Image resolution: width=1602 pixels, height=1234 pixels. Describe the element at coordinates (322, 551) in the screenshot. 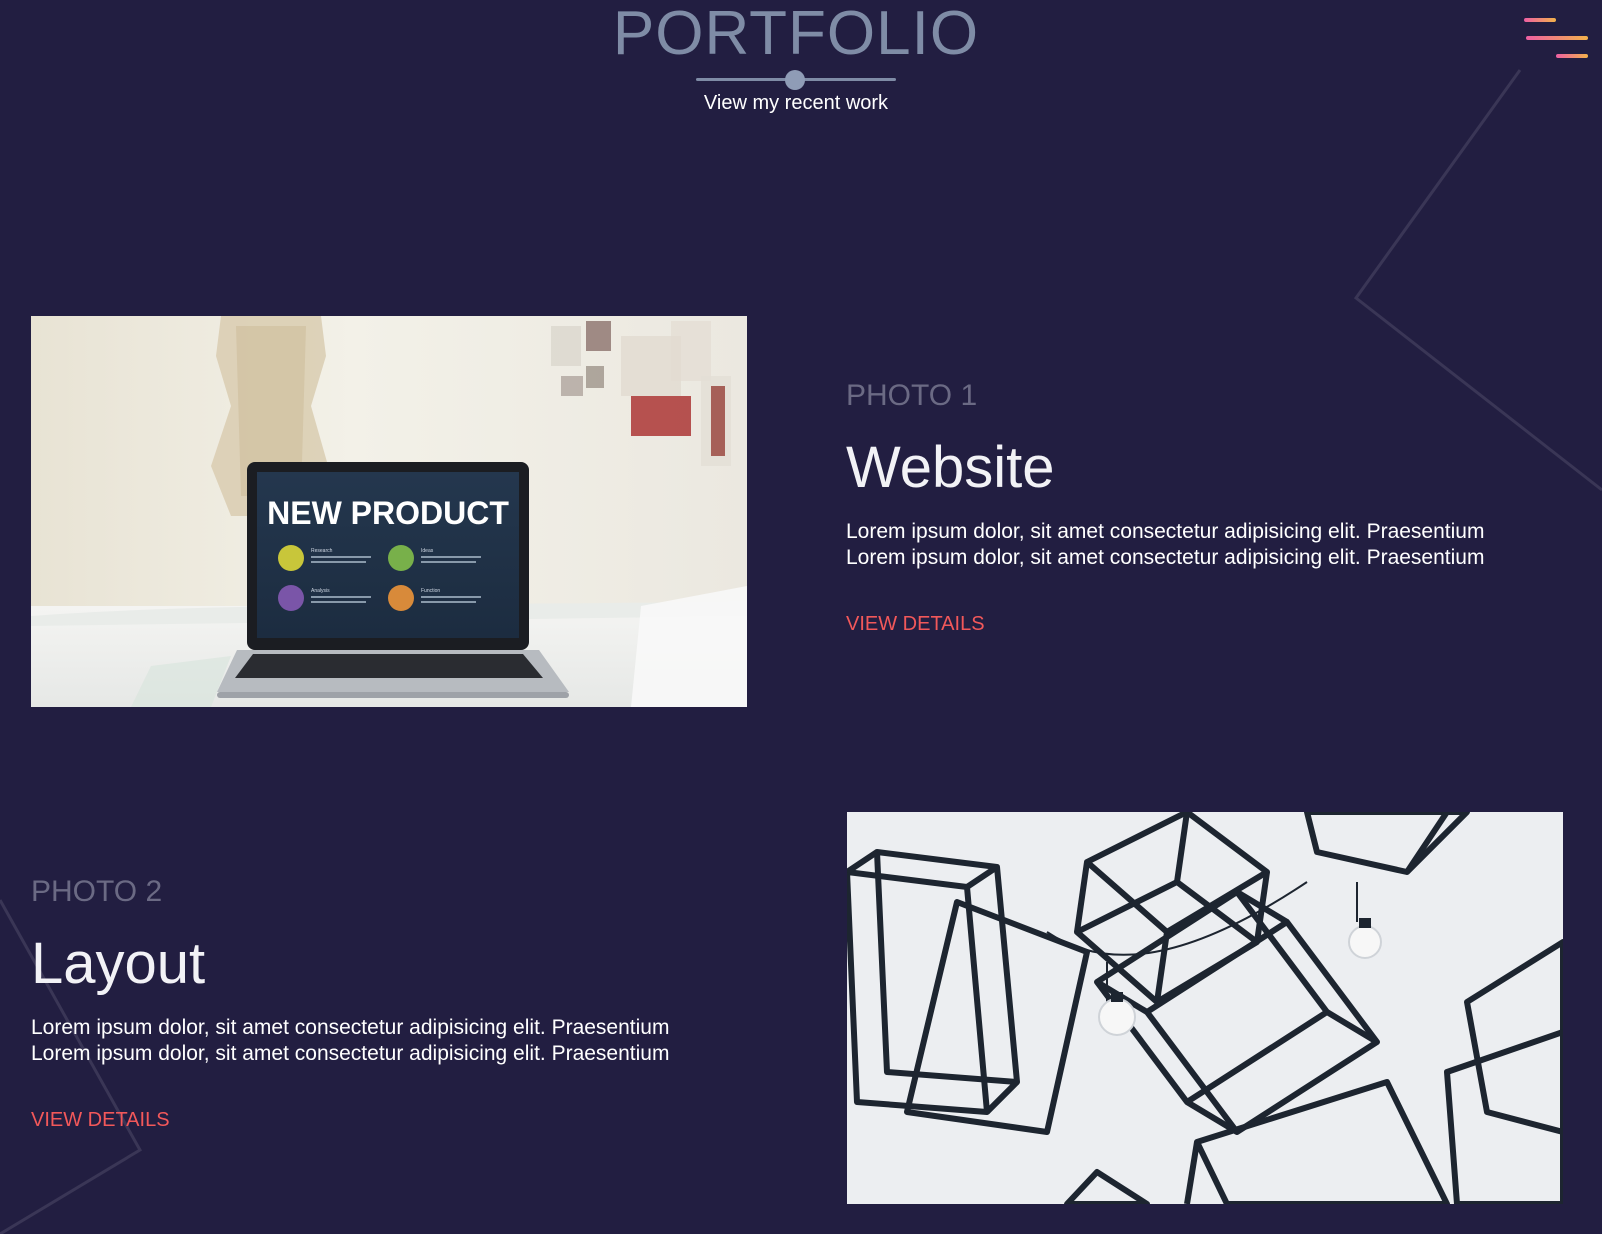

I see `svg-text: Research` at that location.